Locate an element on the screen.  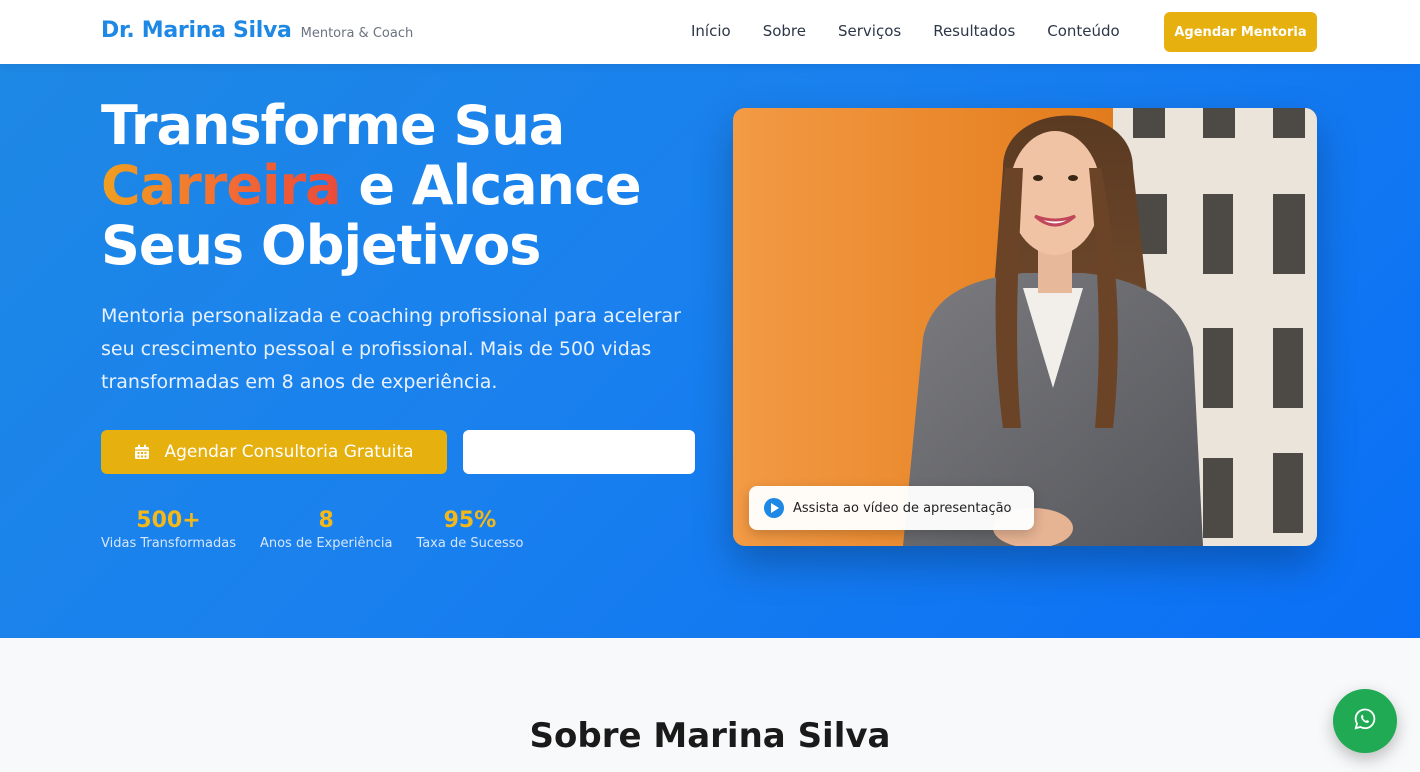
hero-title-line3: Seus Objetivos is located at coordinates (321, 245).